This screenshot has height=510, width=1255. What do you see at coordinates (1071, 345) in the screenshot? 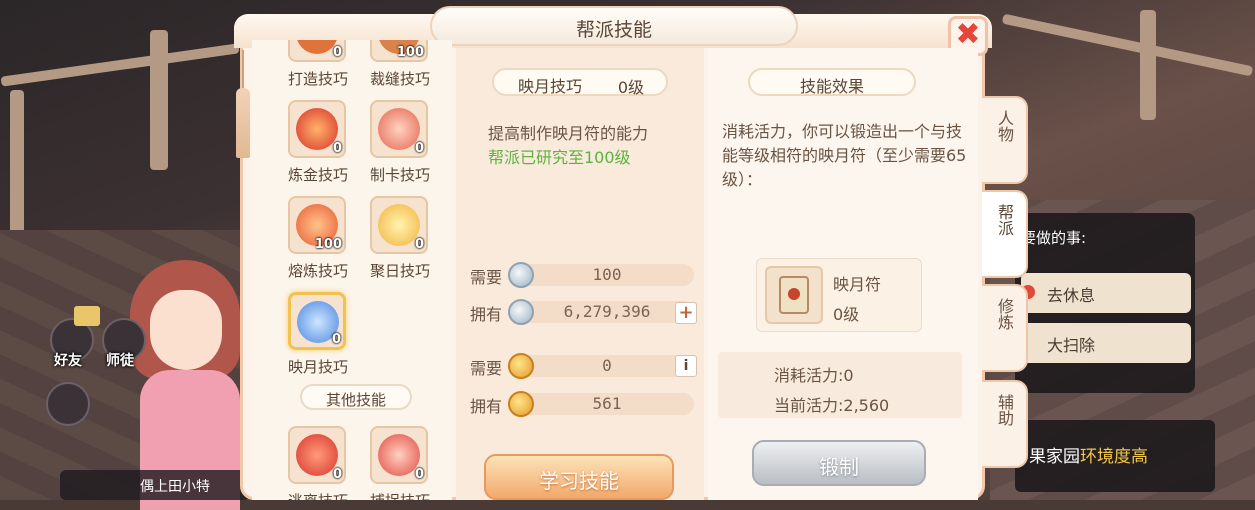
I see `todo-option-label: 大扫除` at bounding box center [1071, 345].